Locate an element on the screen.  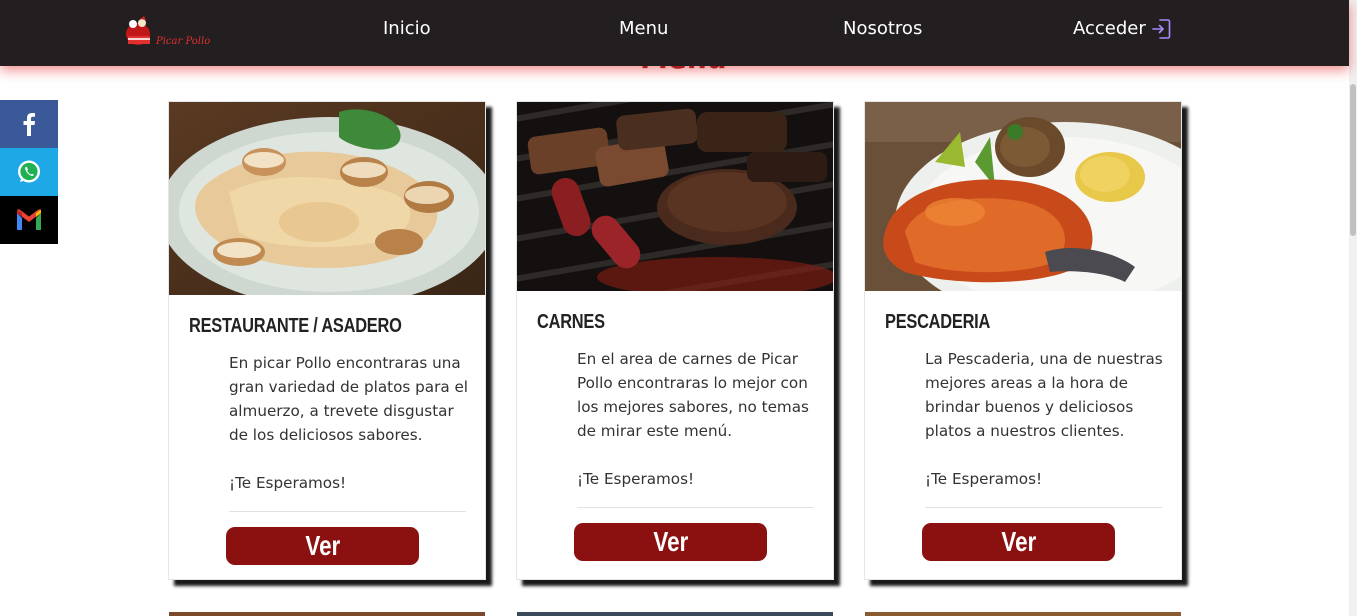
whatsapp-button is located at coordinates (29, 172).